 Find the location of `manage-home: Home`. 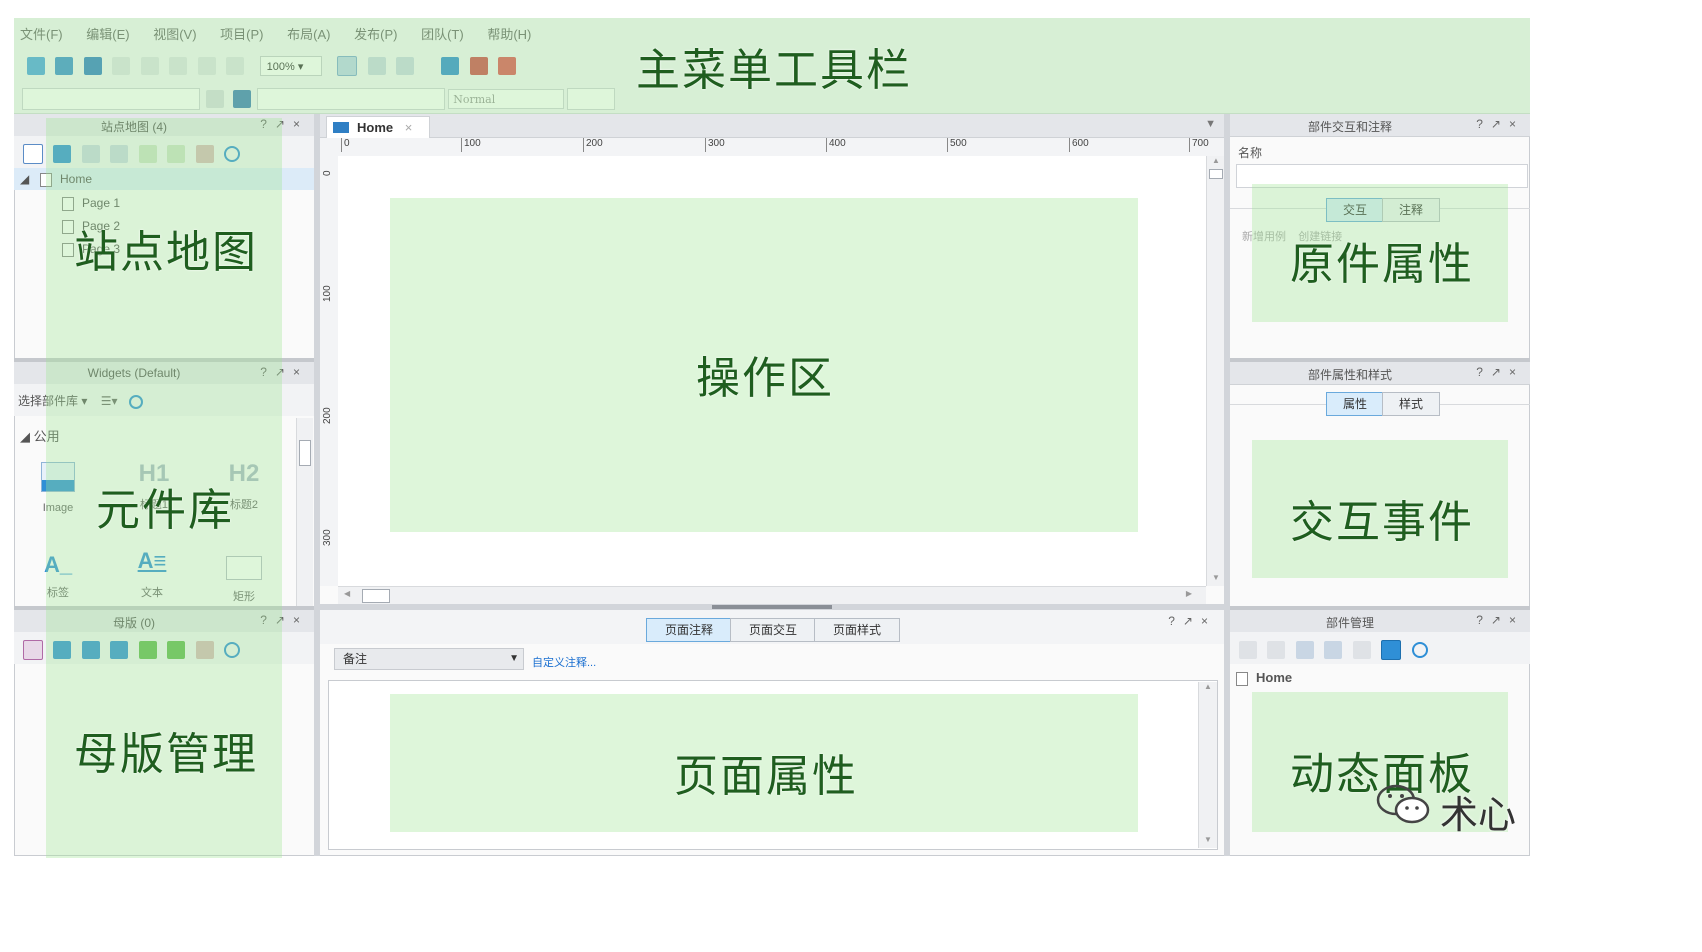

manage-home: Home is located at coordinates (1264, 678).